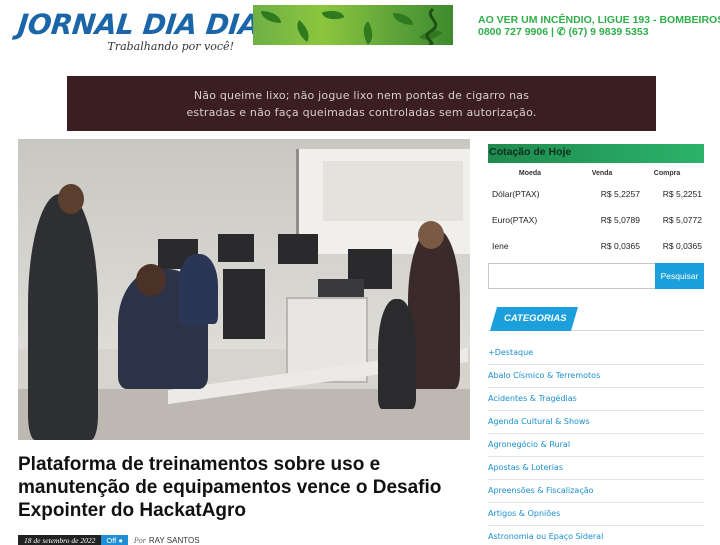 The width and height of the screenshot is (720, 545). What do you see at coordinates (596, 353) in the screenshot?
I see `category-link: +Destaque` at bounding box center [596, 353].